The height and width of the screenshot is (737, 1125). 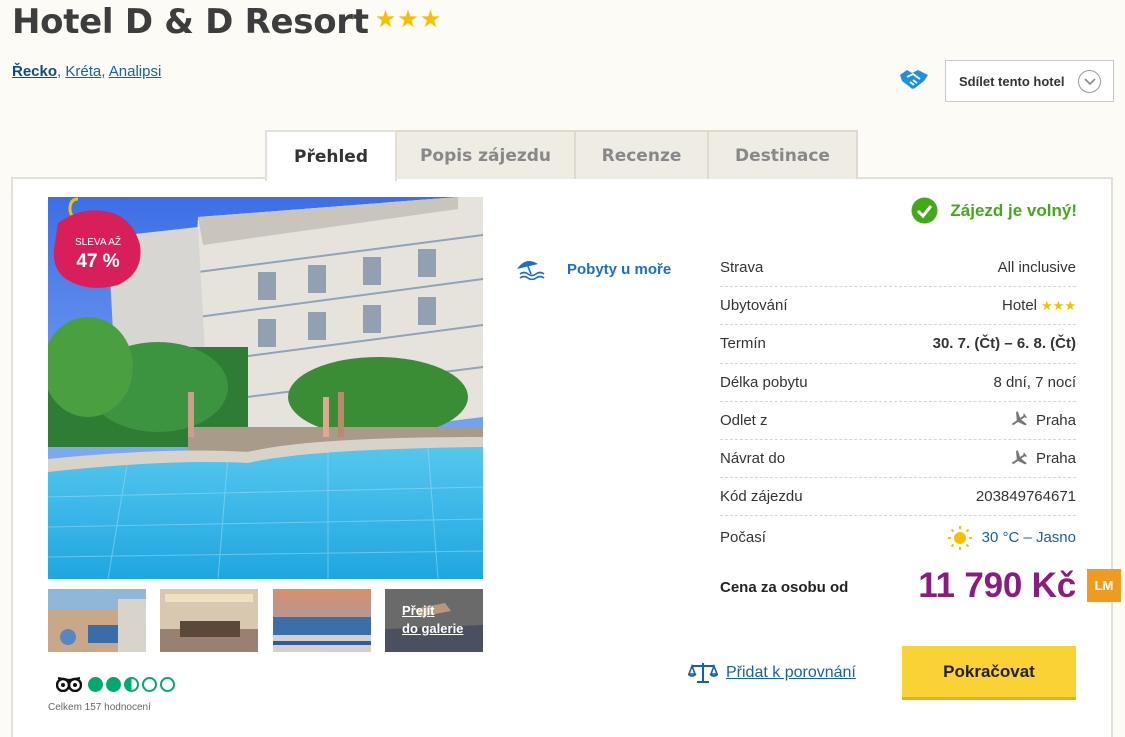 What do you see at coordinates (83, 71) in the screenshot?
I see `breadcrumb-region: Kréta` at bounding box center [83, 71].